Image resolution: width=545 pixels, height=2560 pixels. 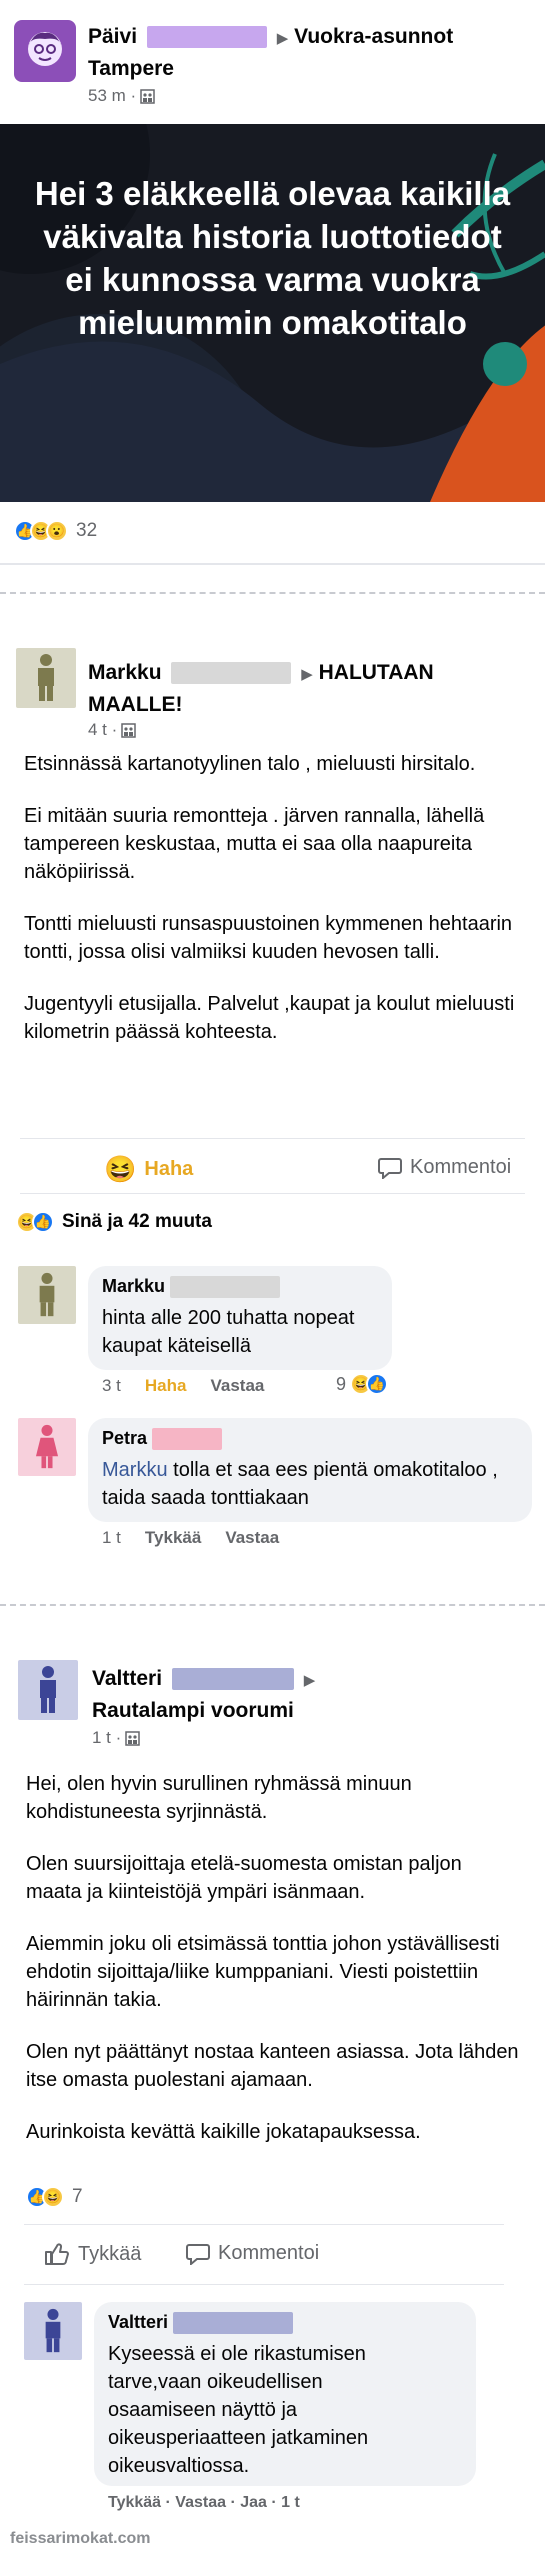 I want to click on reaction-count: 32, so click(x=87, y=530).